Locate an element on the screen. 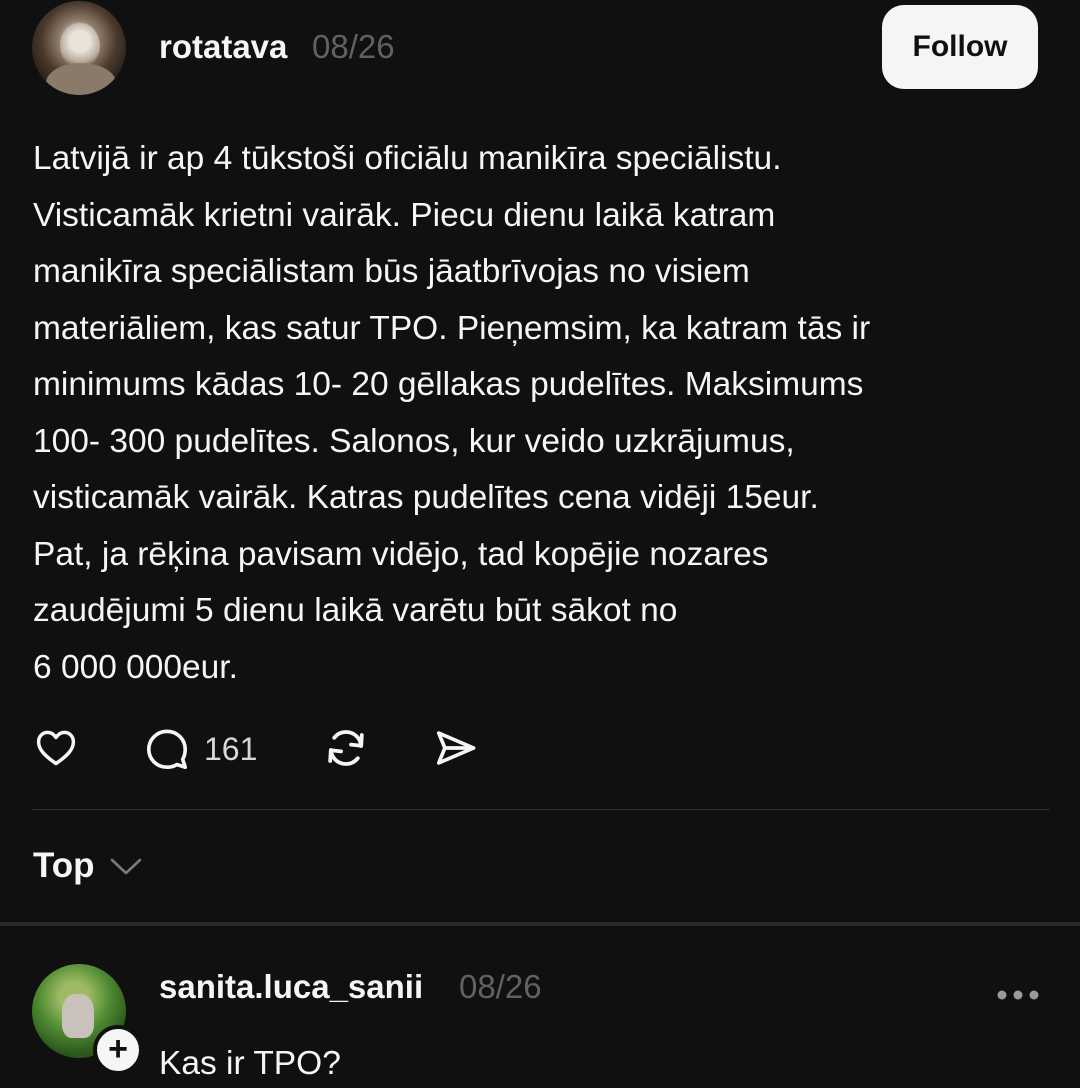  post-text-line: 6 000 000eur. is located at coordinates (135, 667).